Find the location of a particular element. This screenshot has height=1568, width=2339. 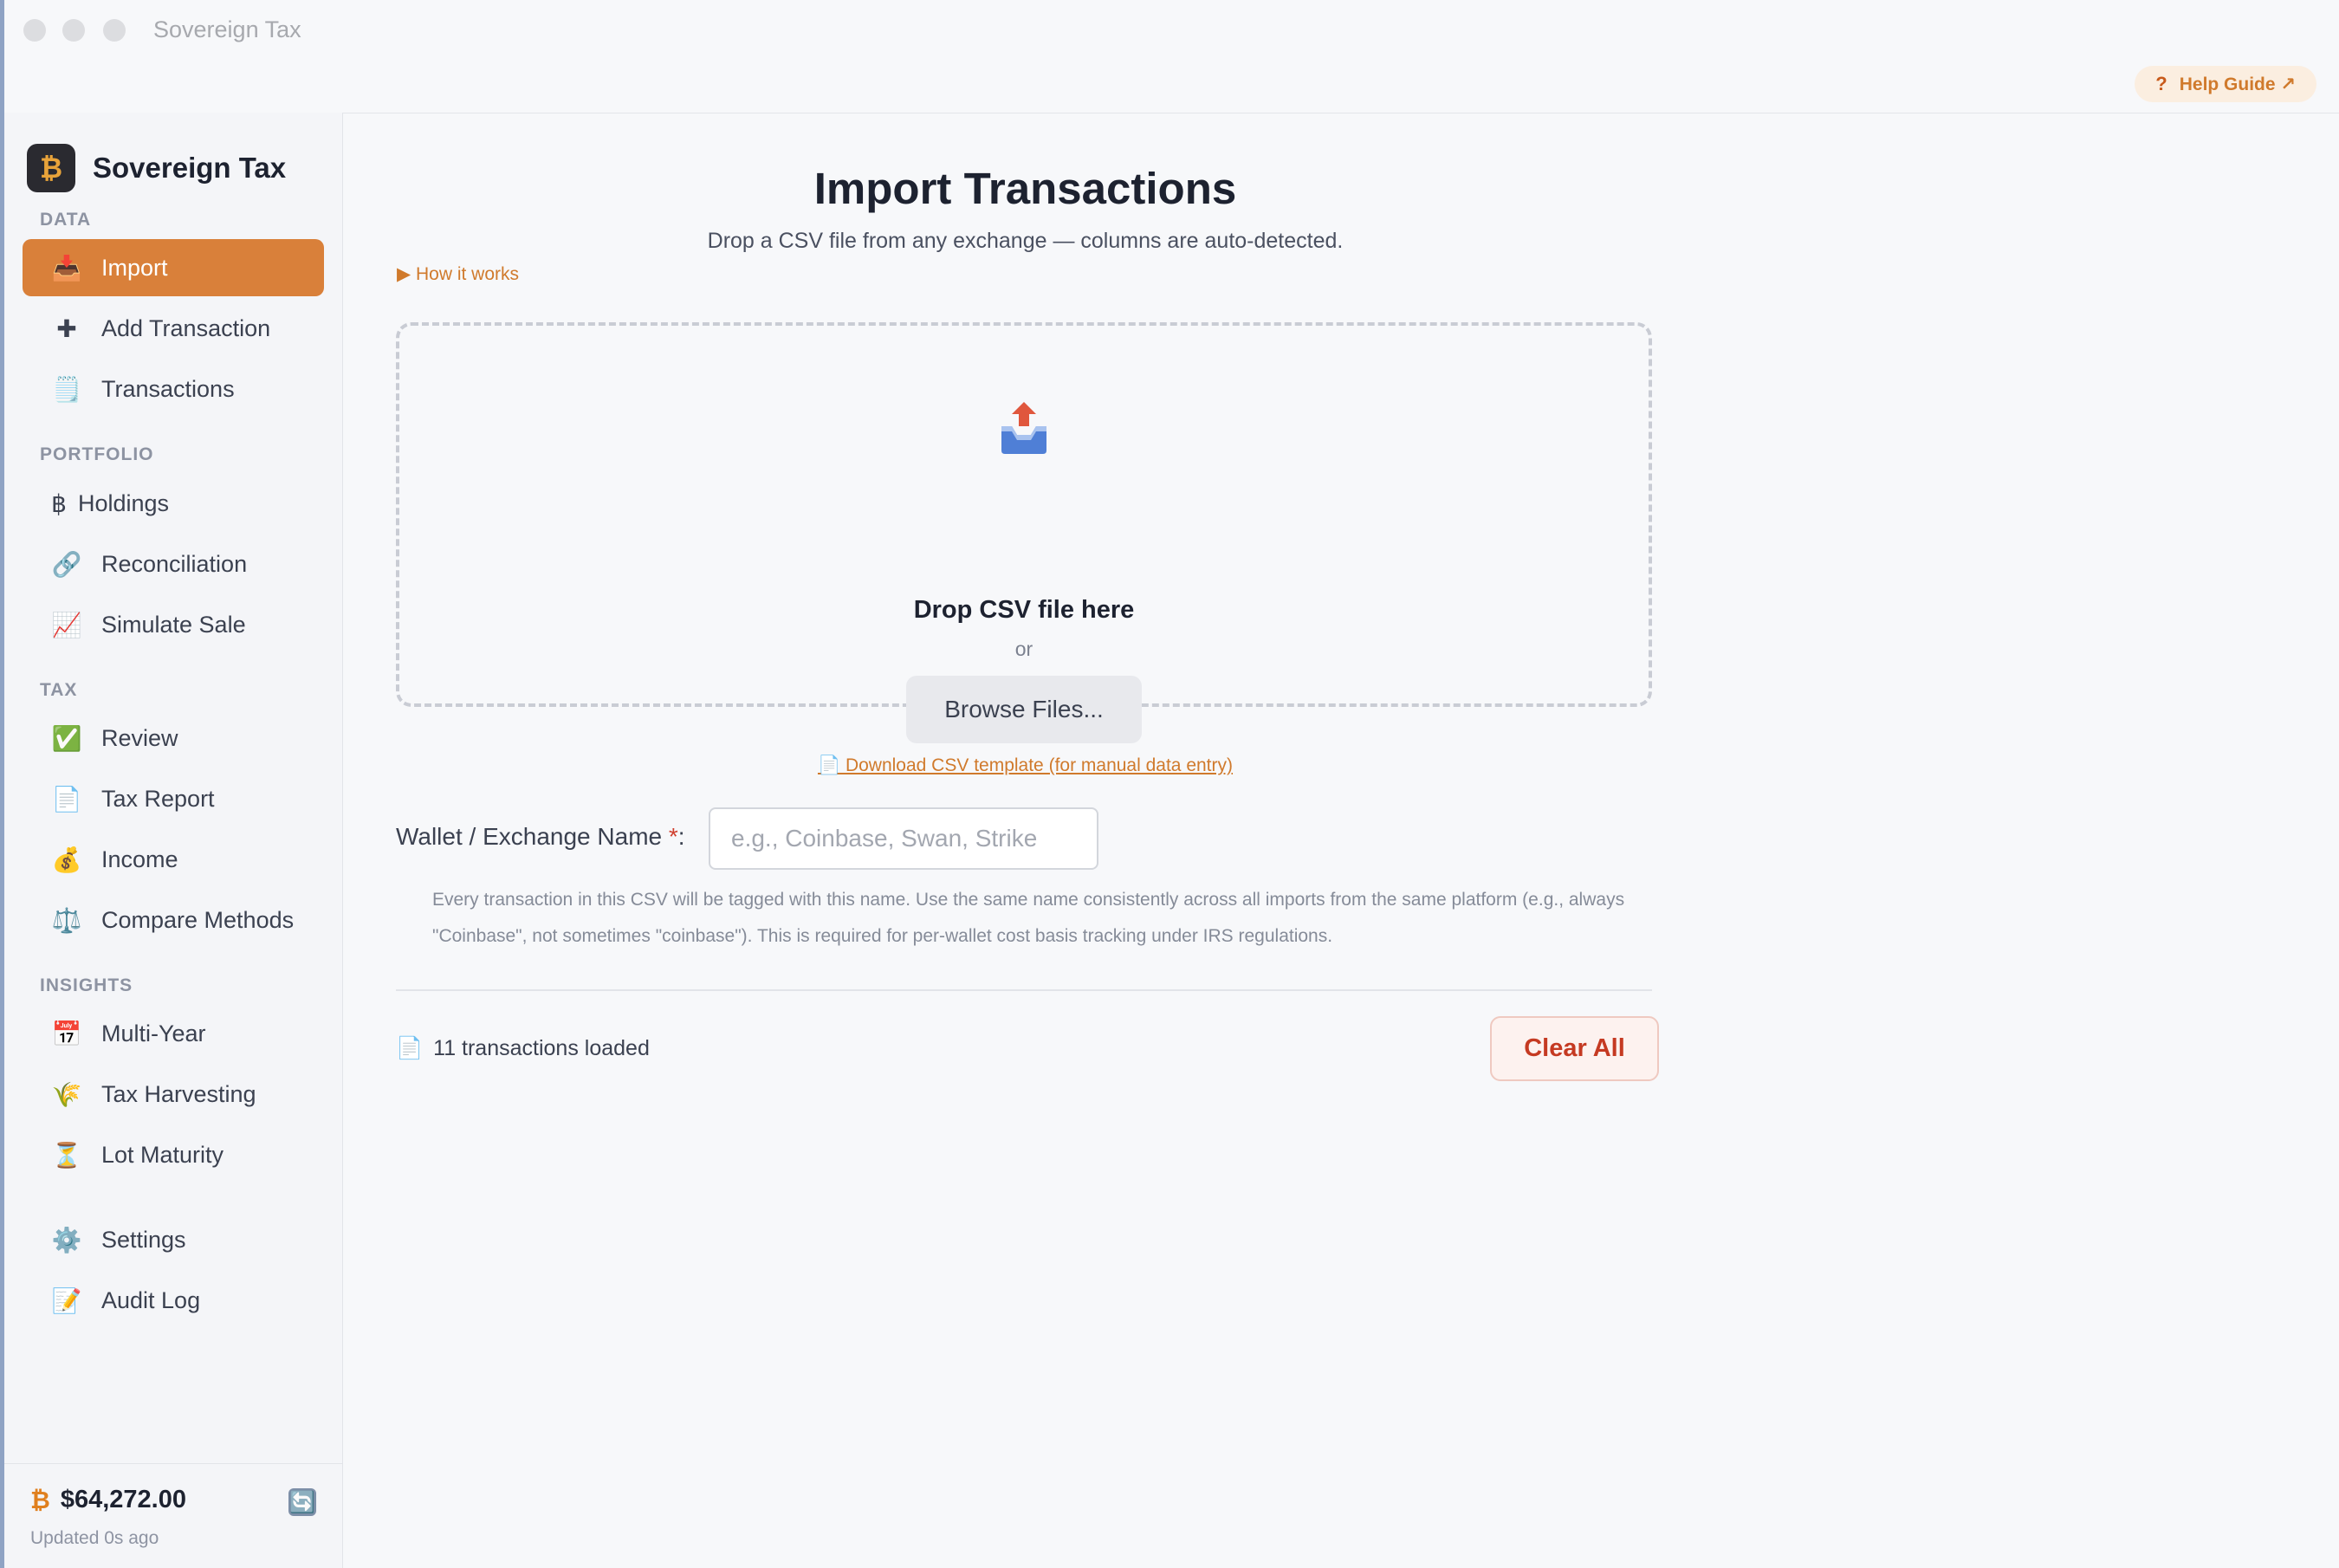

zoom-window-button is located at coordinates (114, 30).